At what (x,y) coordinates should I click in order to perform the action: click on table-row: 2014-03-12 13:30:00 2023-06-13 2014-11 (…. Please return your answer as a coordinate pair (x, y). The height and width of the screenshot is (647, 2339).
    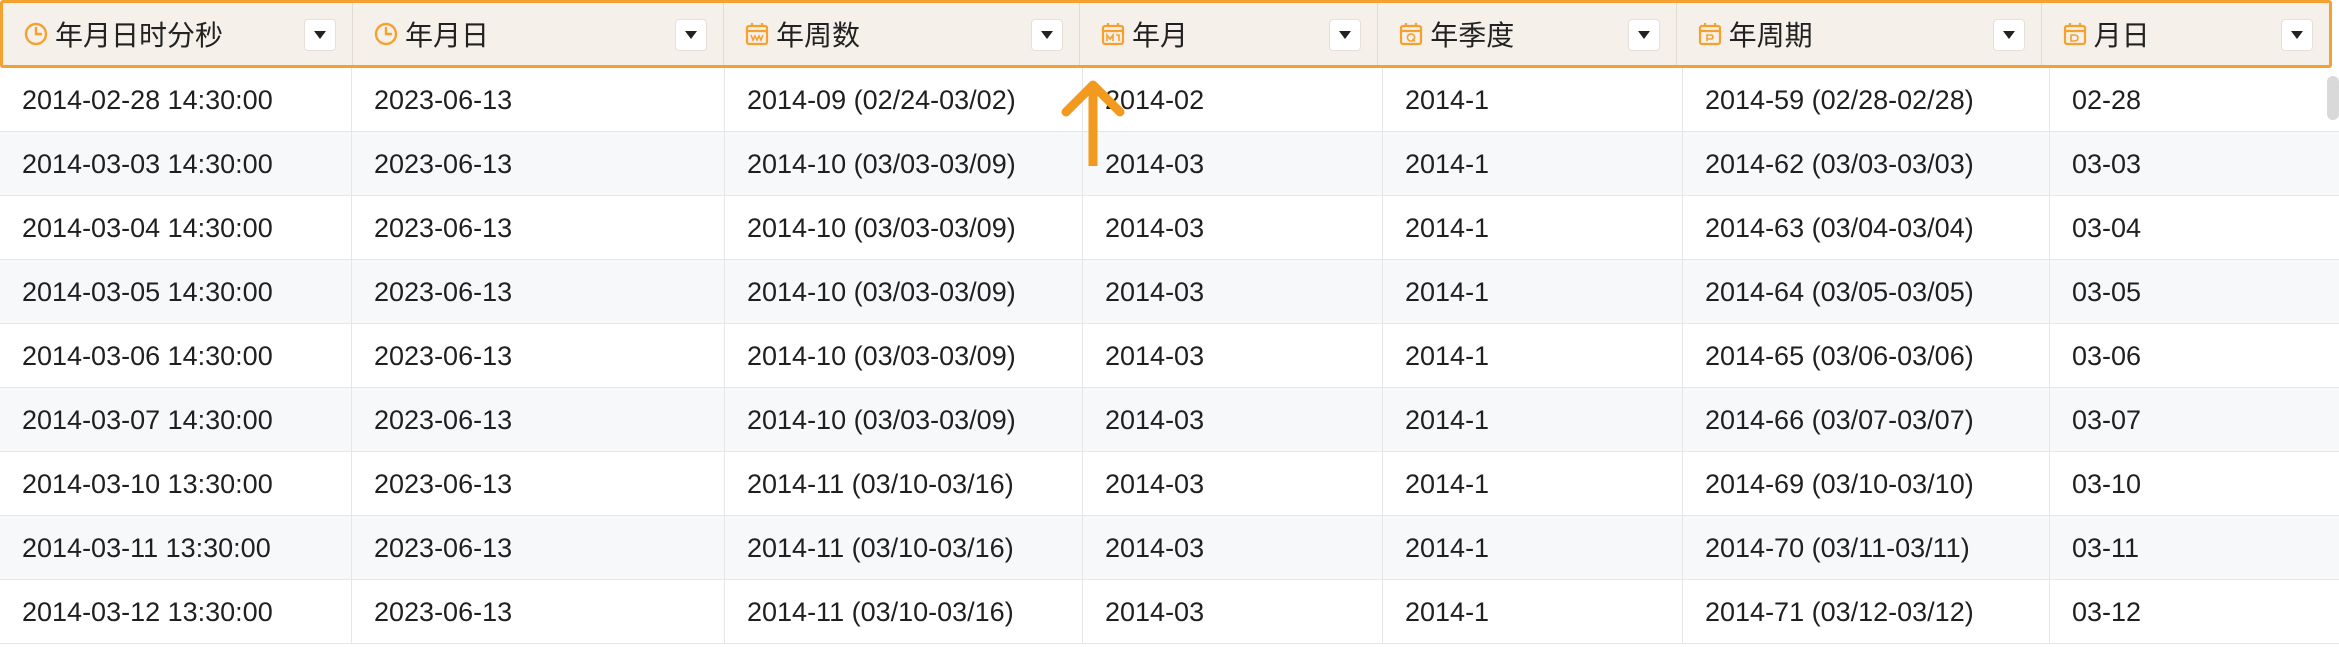
    Looking at the image, I should click on (1169, 612).